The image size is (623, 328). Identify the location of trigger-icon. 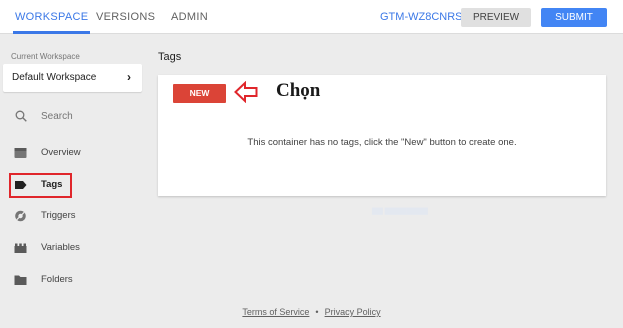
(20, 216).